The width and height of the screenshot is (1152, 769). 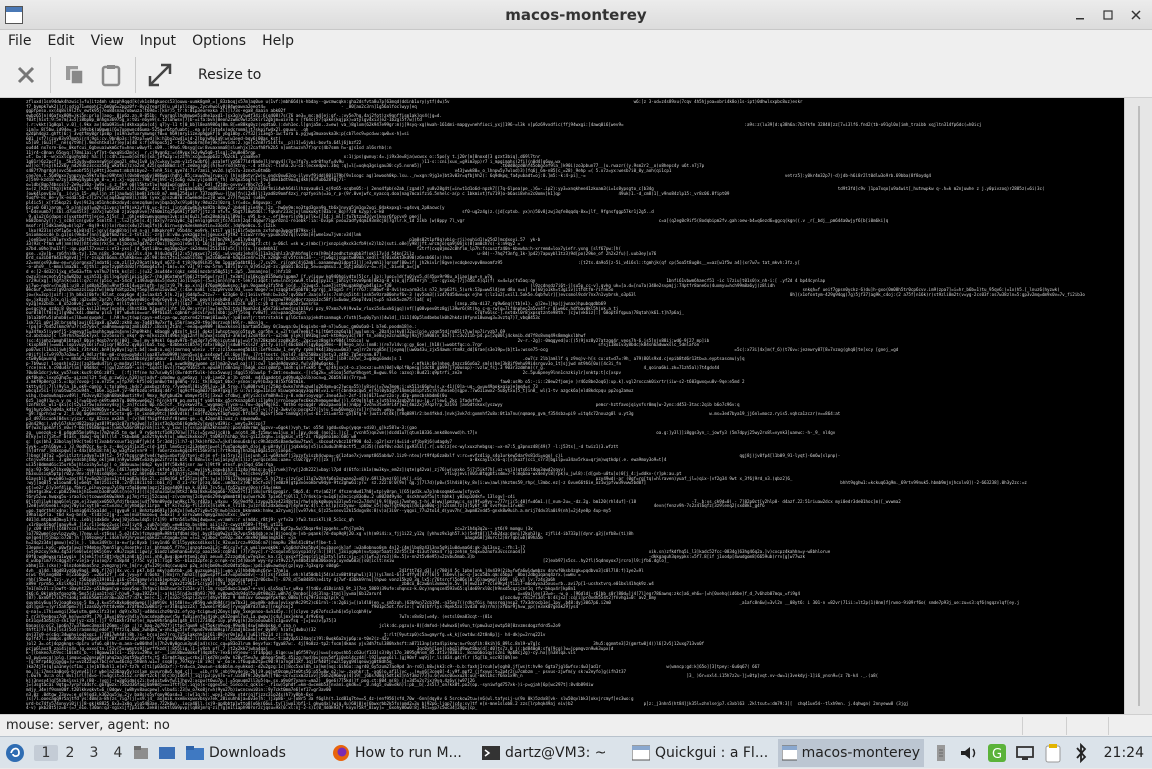 What do you see at coordinates (576, 41) in the screenshot?
I see `menubar: File Edit View Input Options Help` at bounding box center [576, 41].